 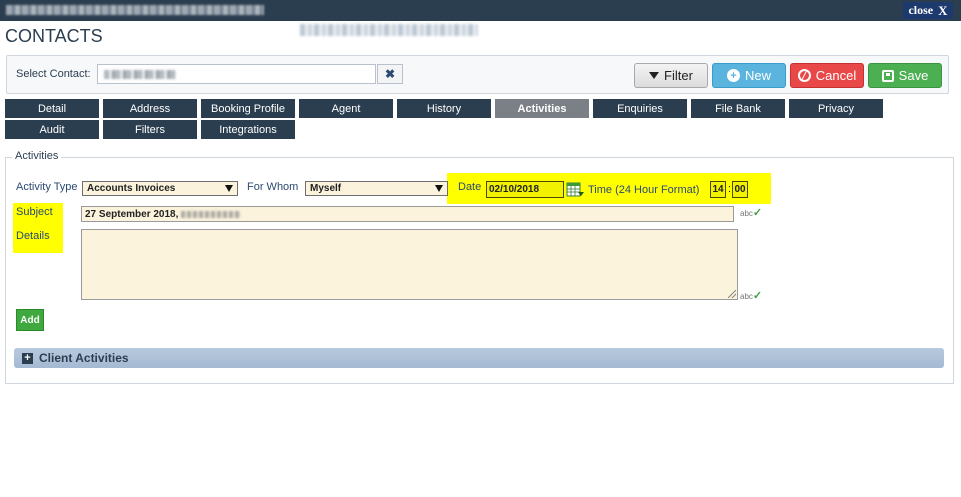 I want to click on date-label: Date, so click(x=470, y=187).